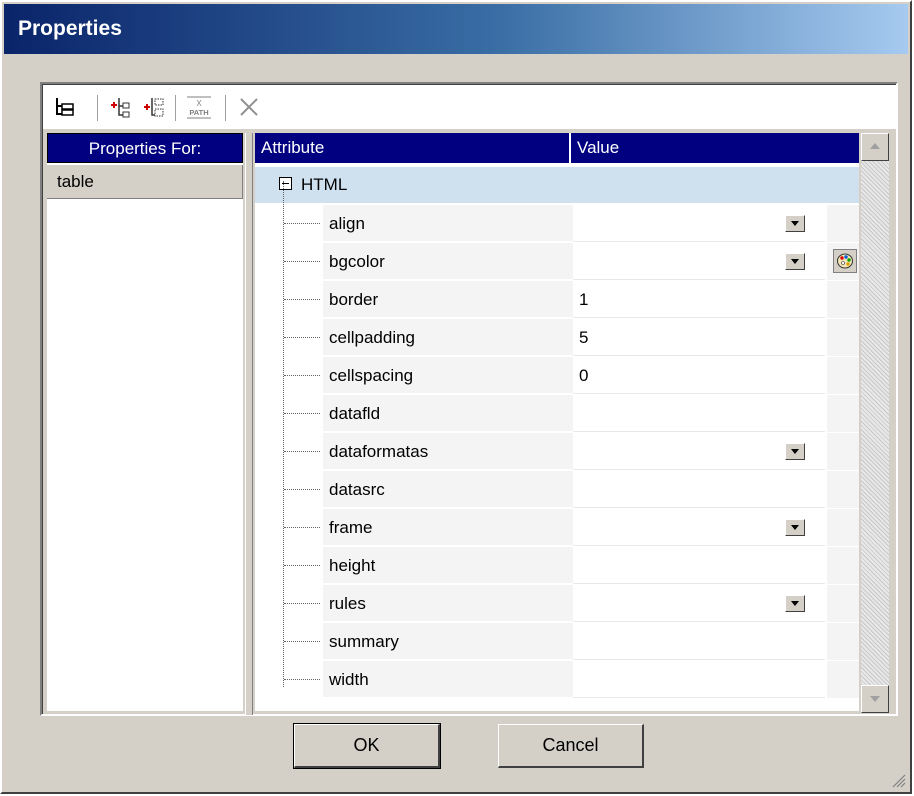  What do you see at coordinates (448, 261) in the screenshot?
I see `attribute-name: bgcolor` at bounding box center [448, 261].